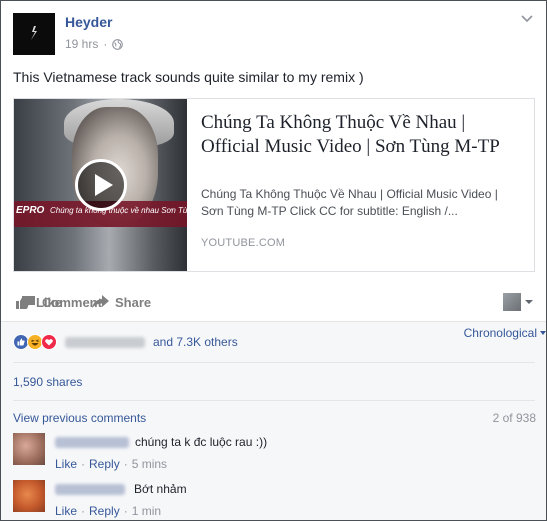 This screenshot has height=521, width=547. Describe the element at coordinates (118, 44) in the screenshot. I see `globe-icon` at that location.